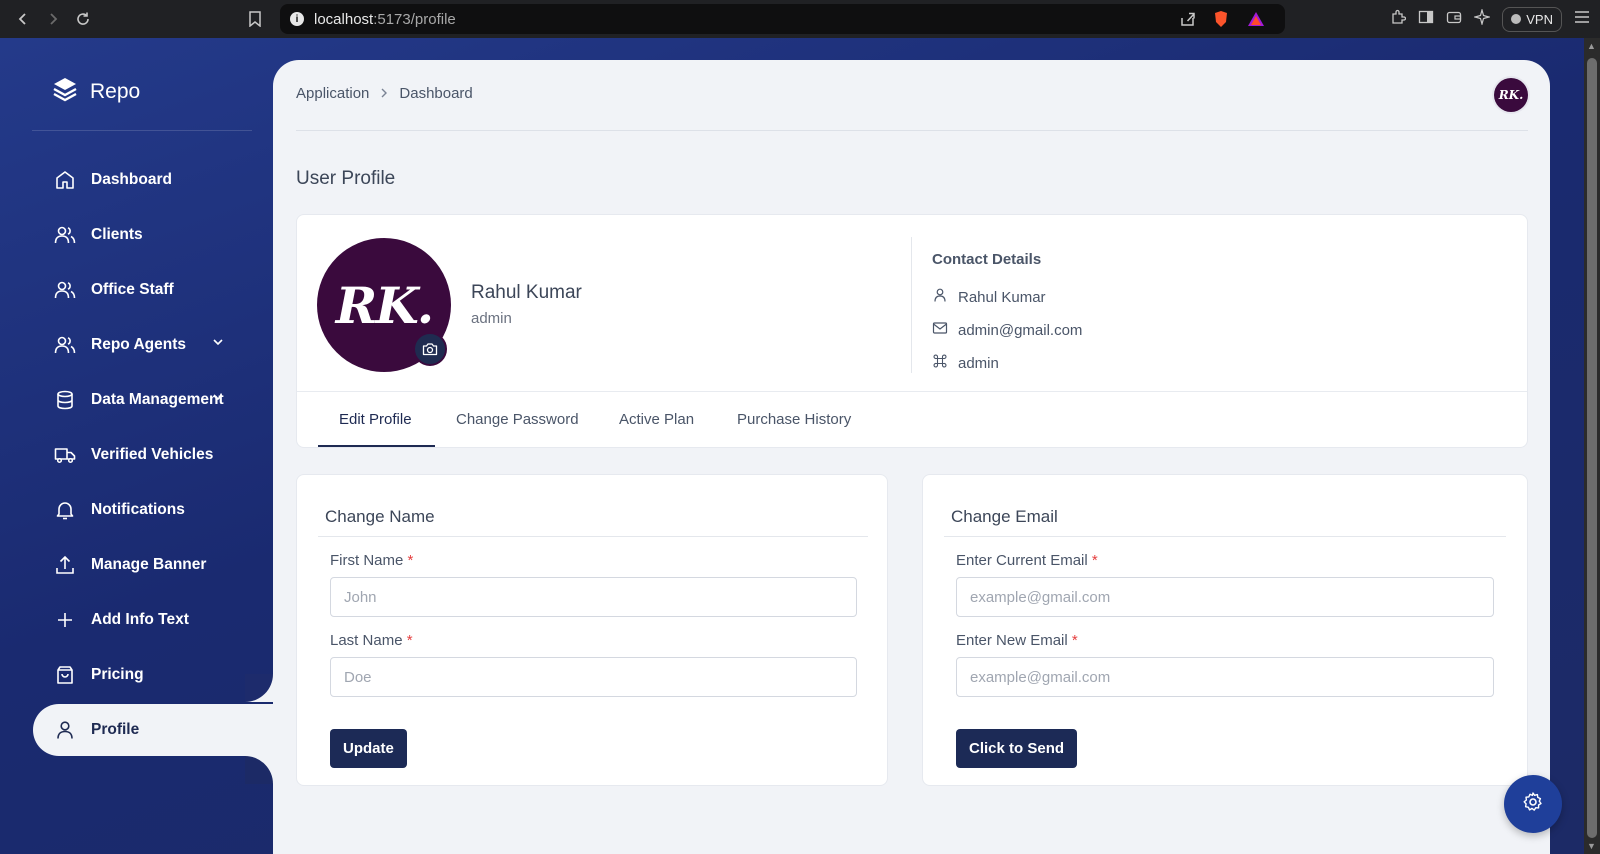 The height and width of the screenshot is (854, 1600). Describe the element at coordinates (65, 290) in the screenshot. I see `users-icon` at that location.